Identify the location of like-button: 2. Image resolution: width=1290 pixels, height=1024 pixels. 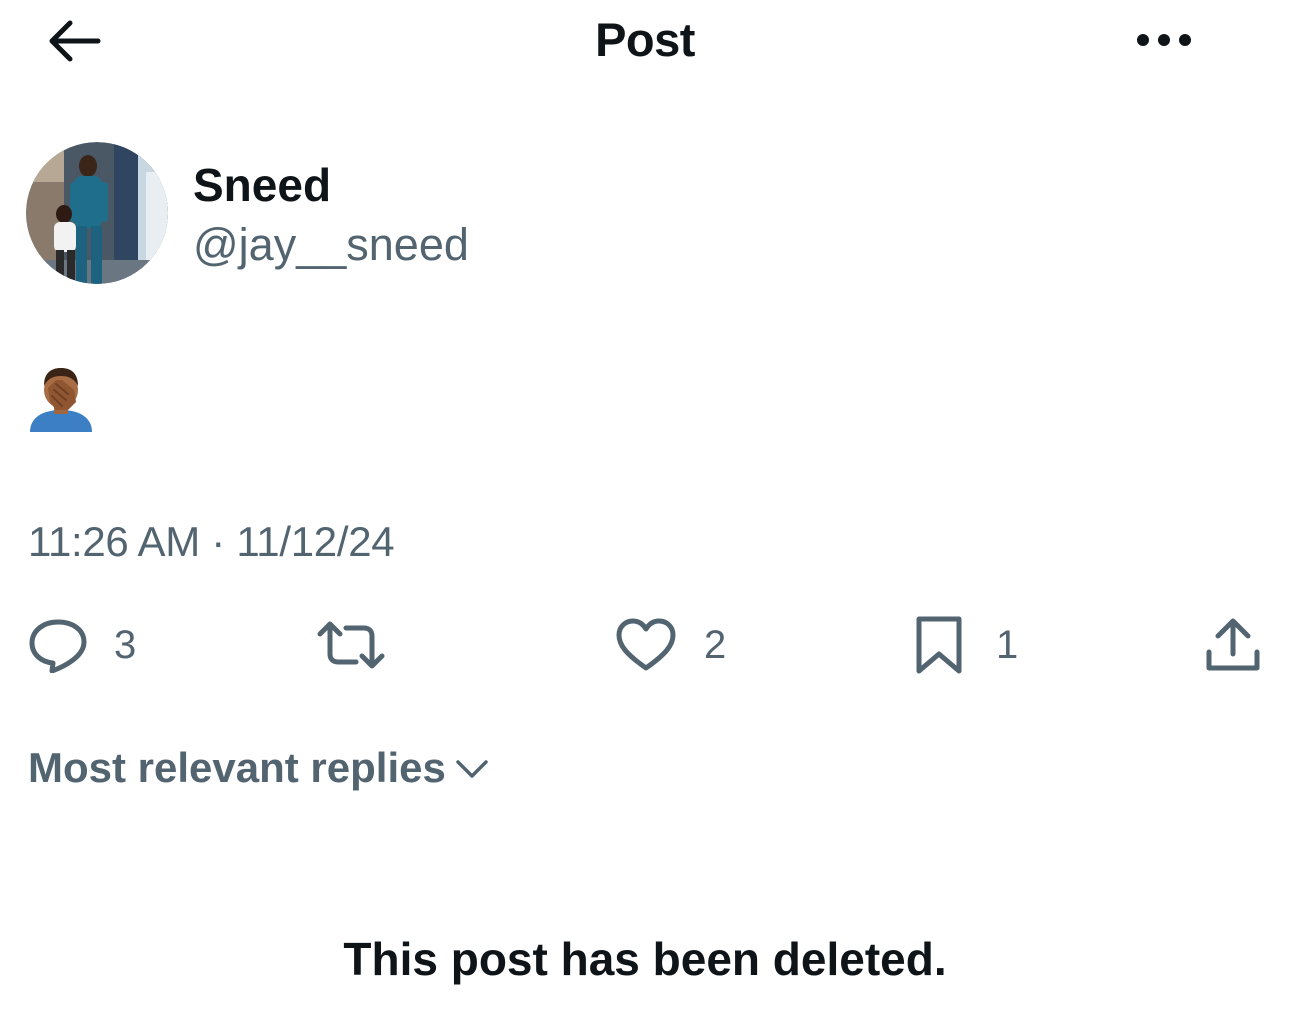
(671, 645).